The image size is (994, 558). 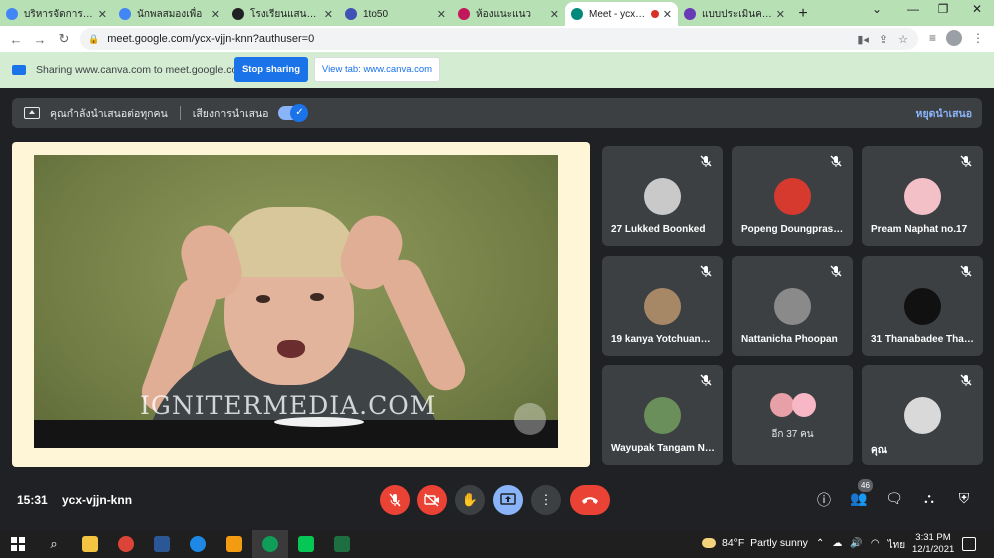 I want to click on lock-icon: 🔒, so click(x=94, y=38).